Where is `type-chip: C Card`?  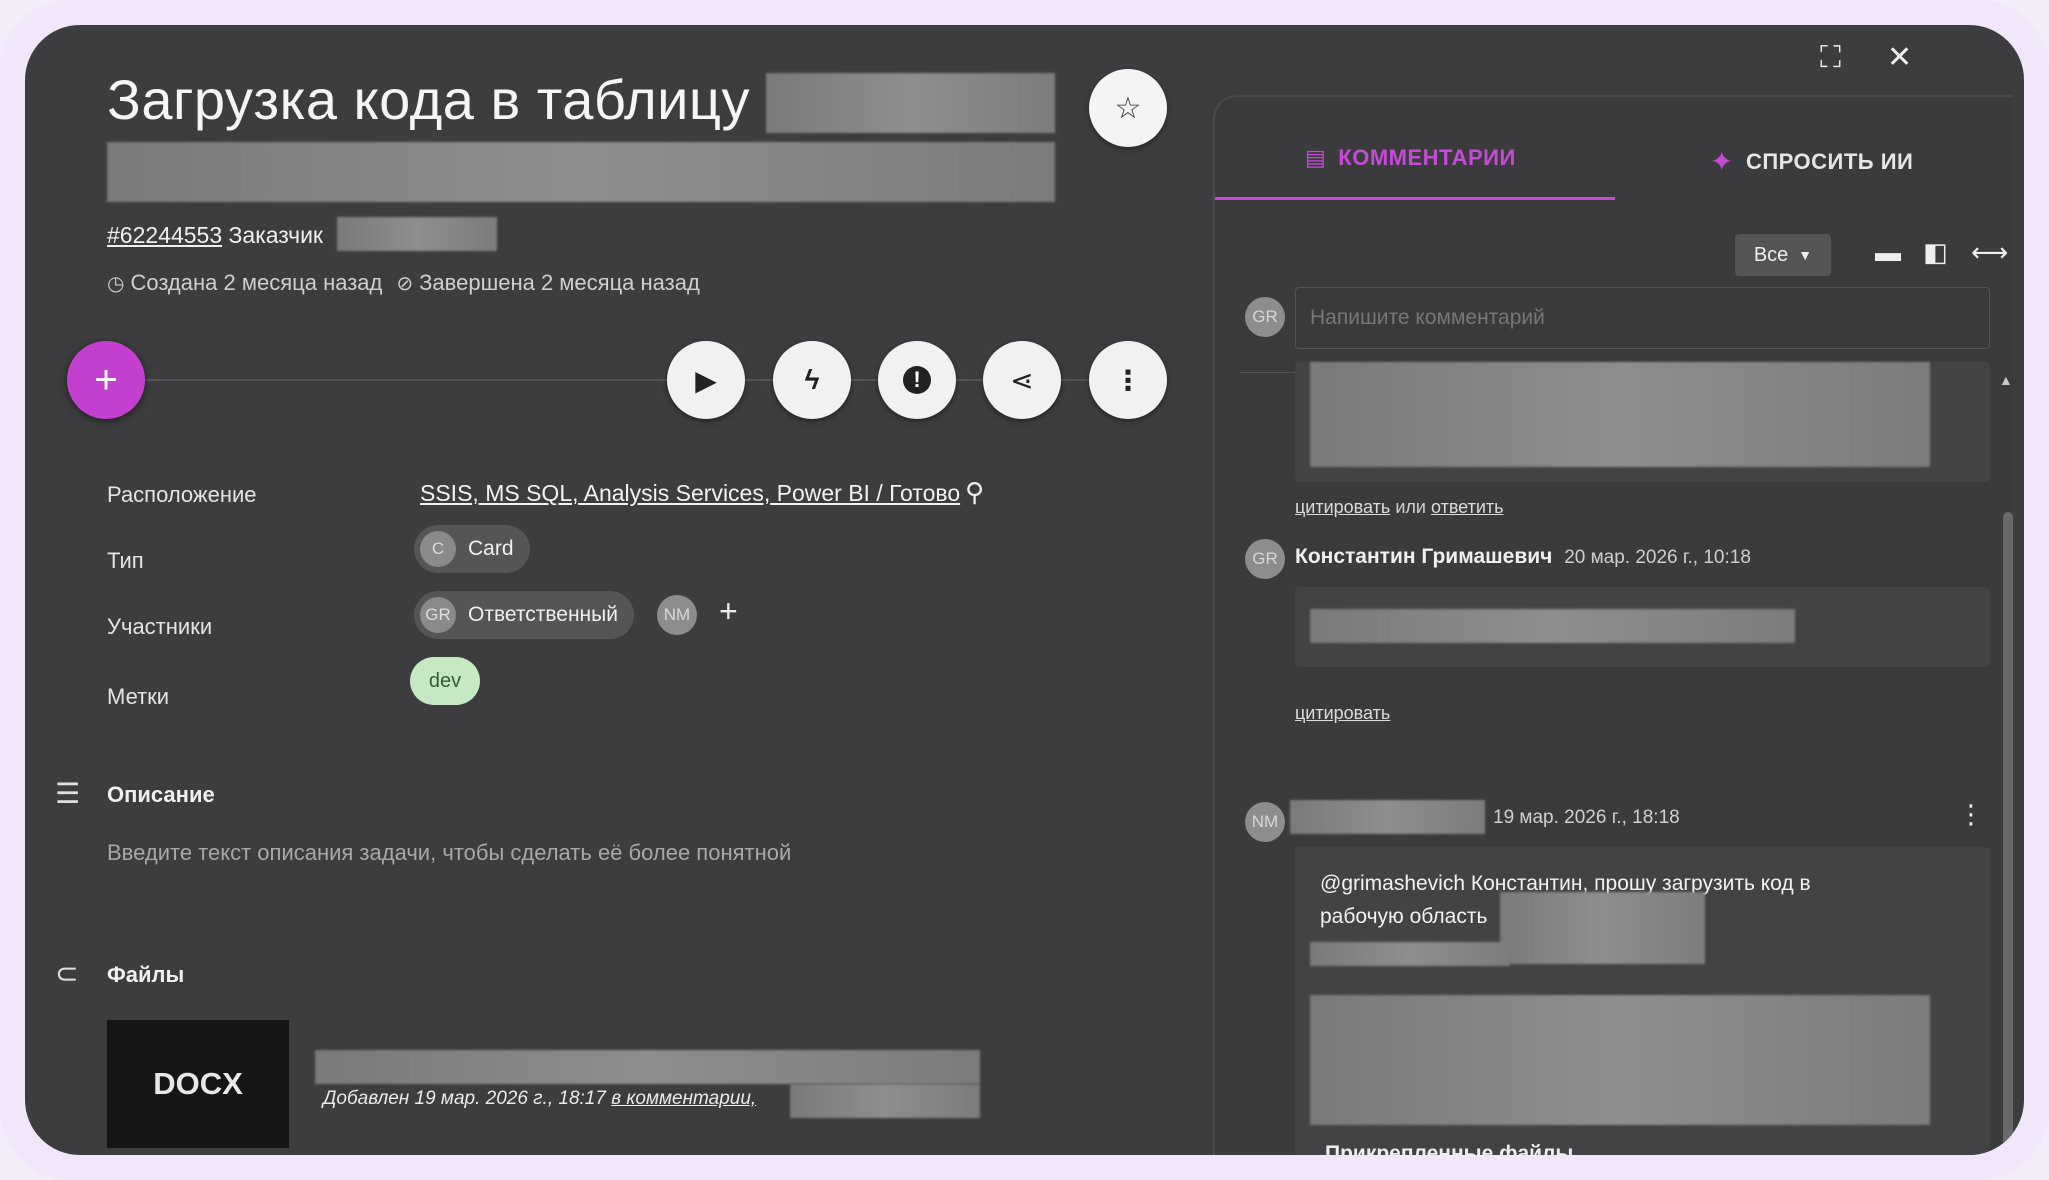 type-chip: C Card is located at coordinates (472, 549).